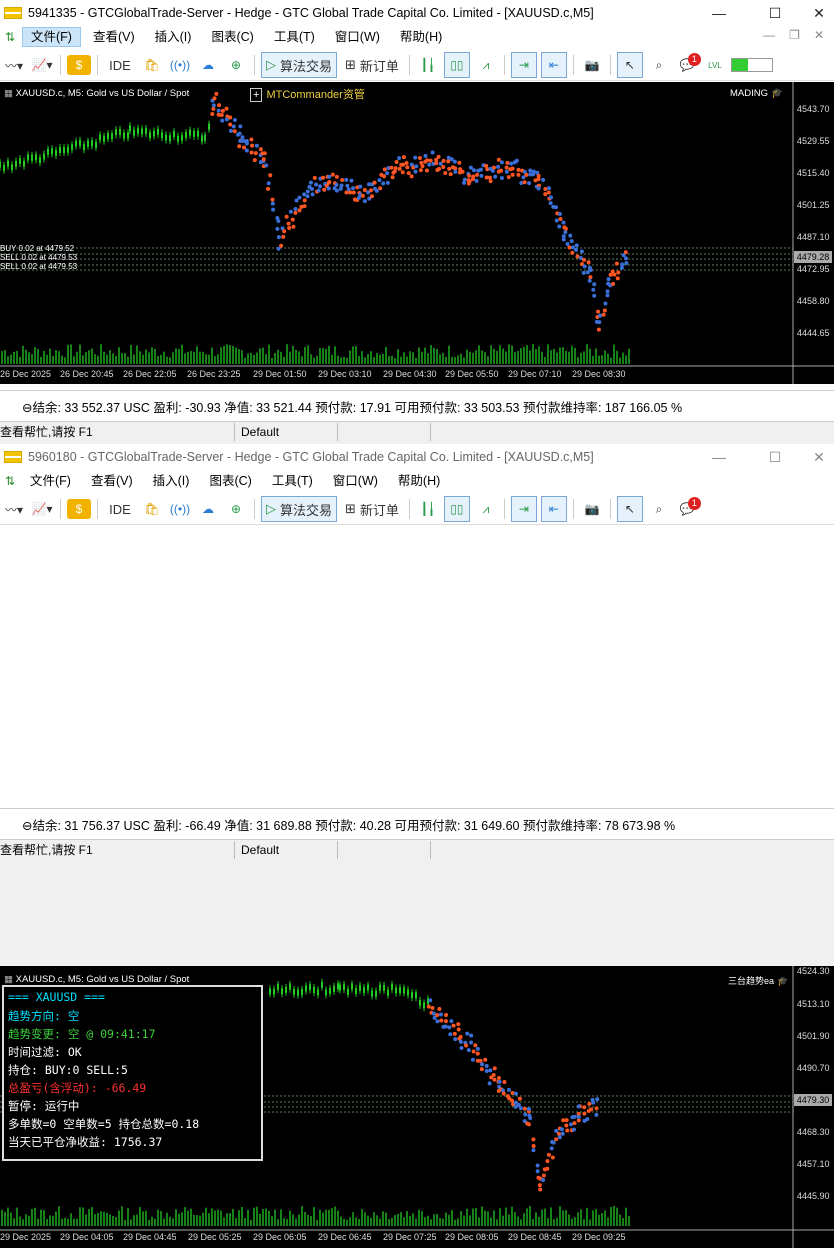 The image size is (834, 1248). Describe the element at coordinates (256, 95) in the screenshot. I see `ea-box-icon: +` at that location.